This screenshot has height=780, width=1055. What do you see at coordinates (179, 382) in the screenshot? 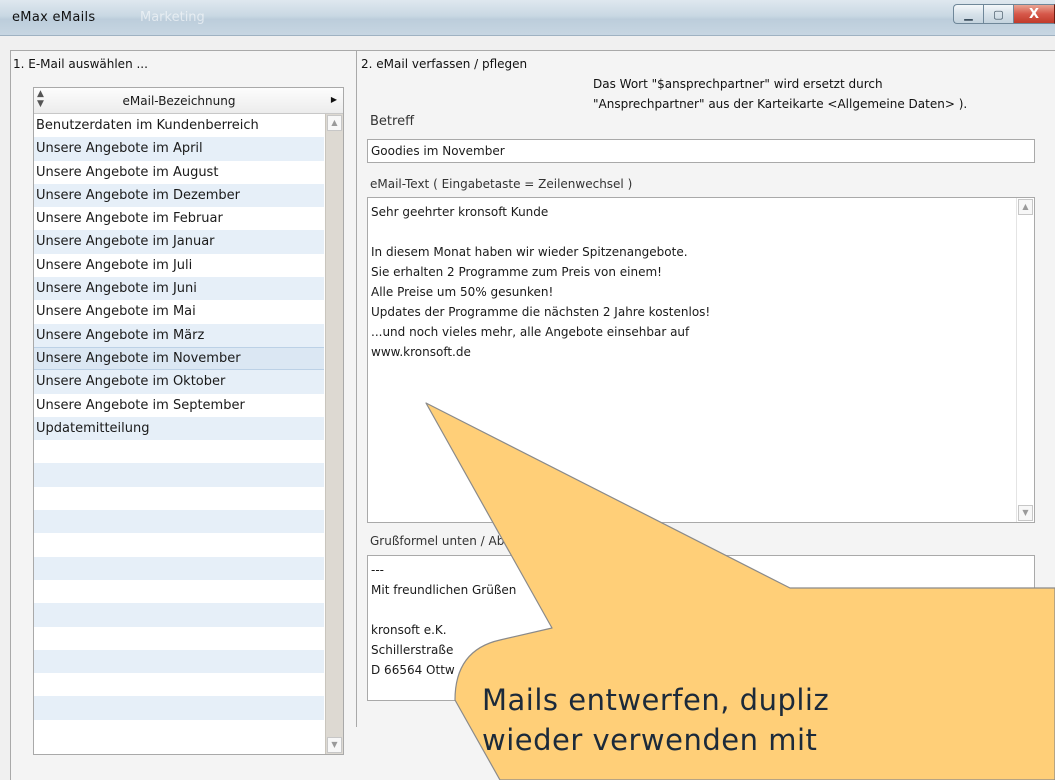
I see `list-item: Unsere Angebote im Oktober` at bounding box center [179, 382].